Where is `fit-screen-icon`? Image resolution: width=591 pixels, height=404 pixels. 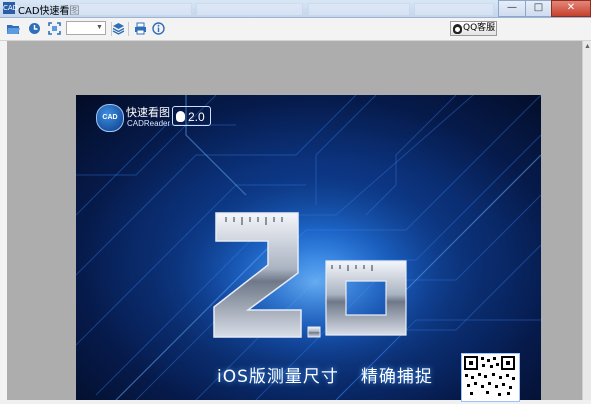
fit-screen-icon is located at coordinates (54, 28).